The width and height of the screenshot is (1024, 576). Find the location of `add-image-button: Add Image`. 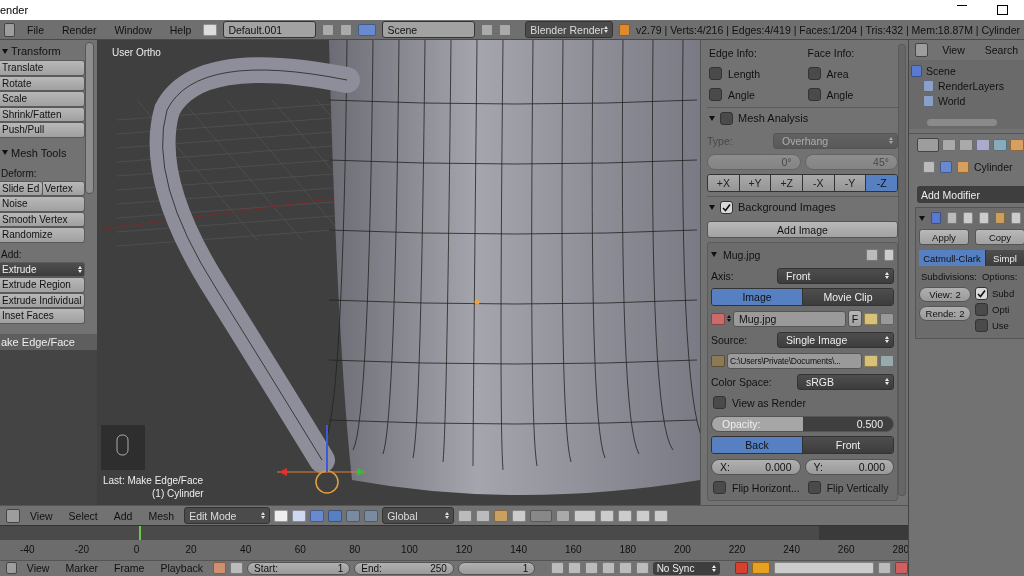

add-image-button: Add Image is located at coordinates (802, 229).